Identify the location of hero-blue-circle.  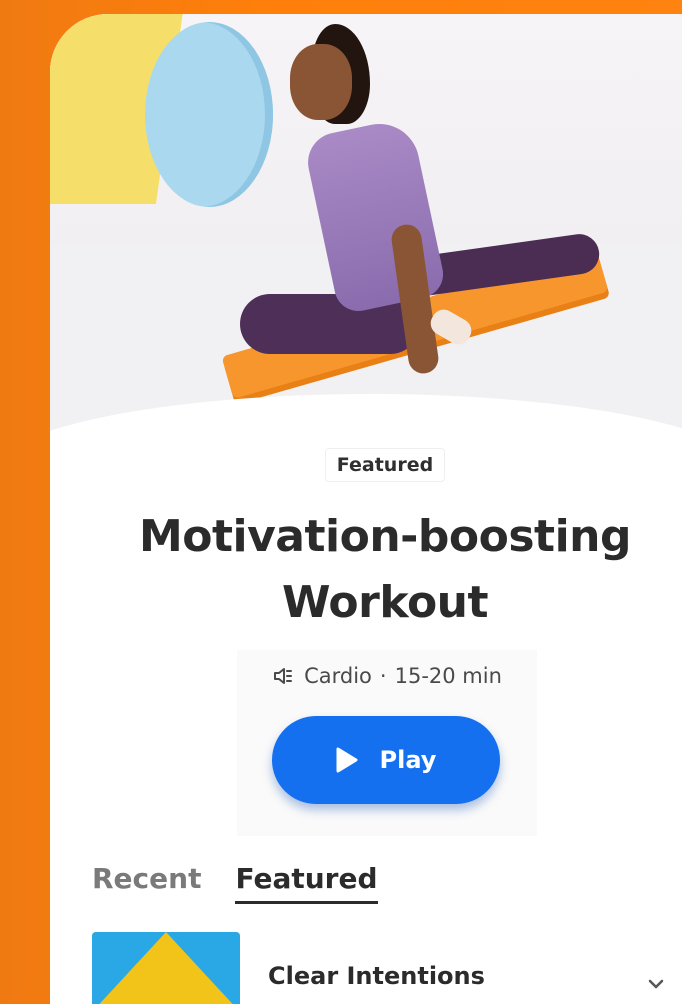
(209, 114).